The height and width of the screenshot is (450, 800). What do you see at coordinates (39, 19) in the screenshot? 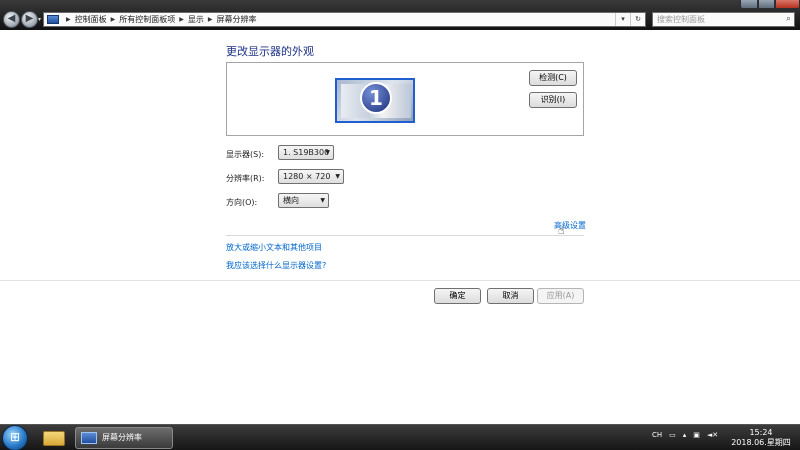
I see `recent-pages-dropdown: ▾` at bounding box center [39, 19].